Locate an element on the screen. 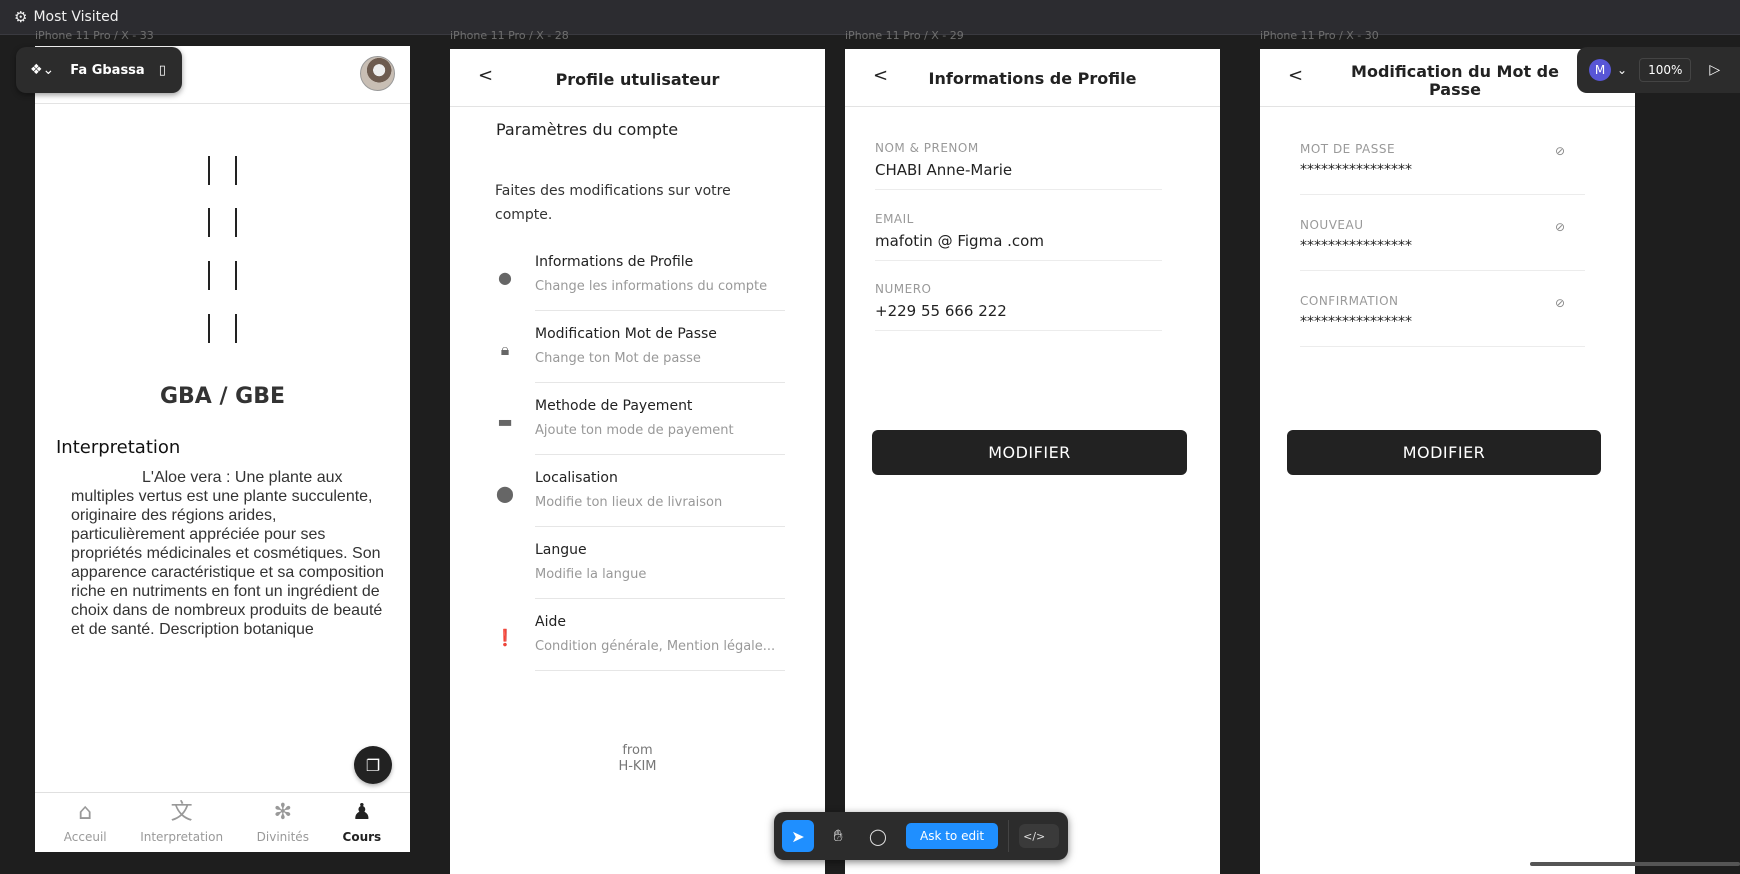 This screenshot has height=874, width=1740. cursor-icon: ➤ is located at coordinates (798, 836).